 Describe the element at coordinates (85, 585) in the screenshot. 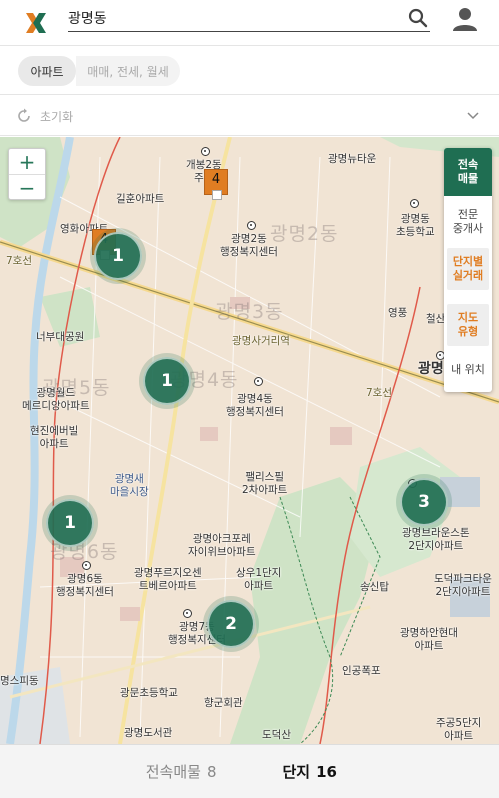

I see `label-d6-center: 광명6동 행정복지센터` at that location.